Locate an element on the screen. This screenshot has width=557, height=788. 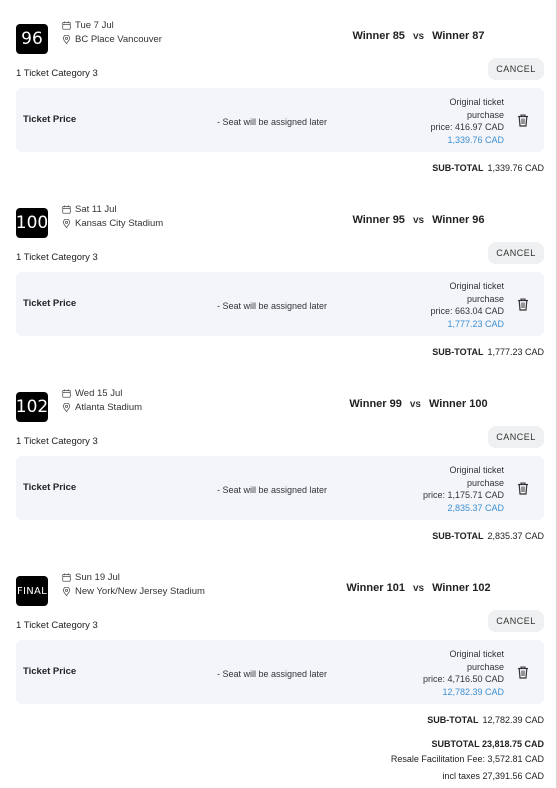
match-date-text: Sat 11 Jul is located at coordinates (96, 209).